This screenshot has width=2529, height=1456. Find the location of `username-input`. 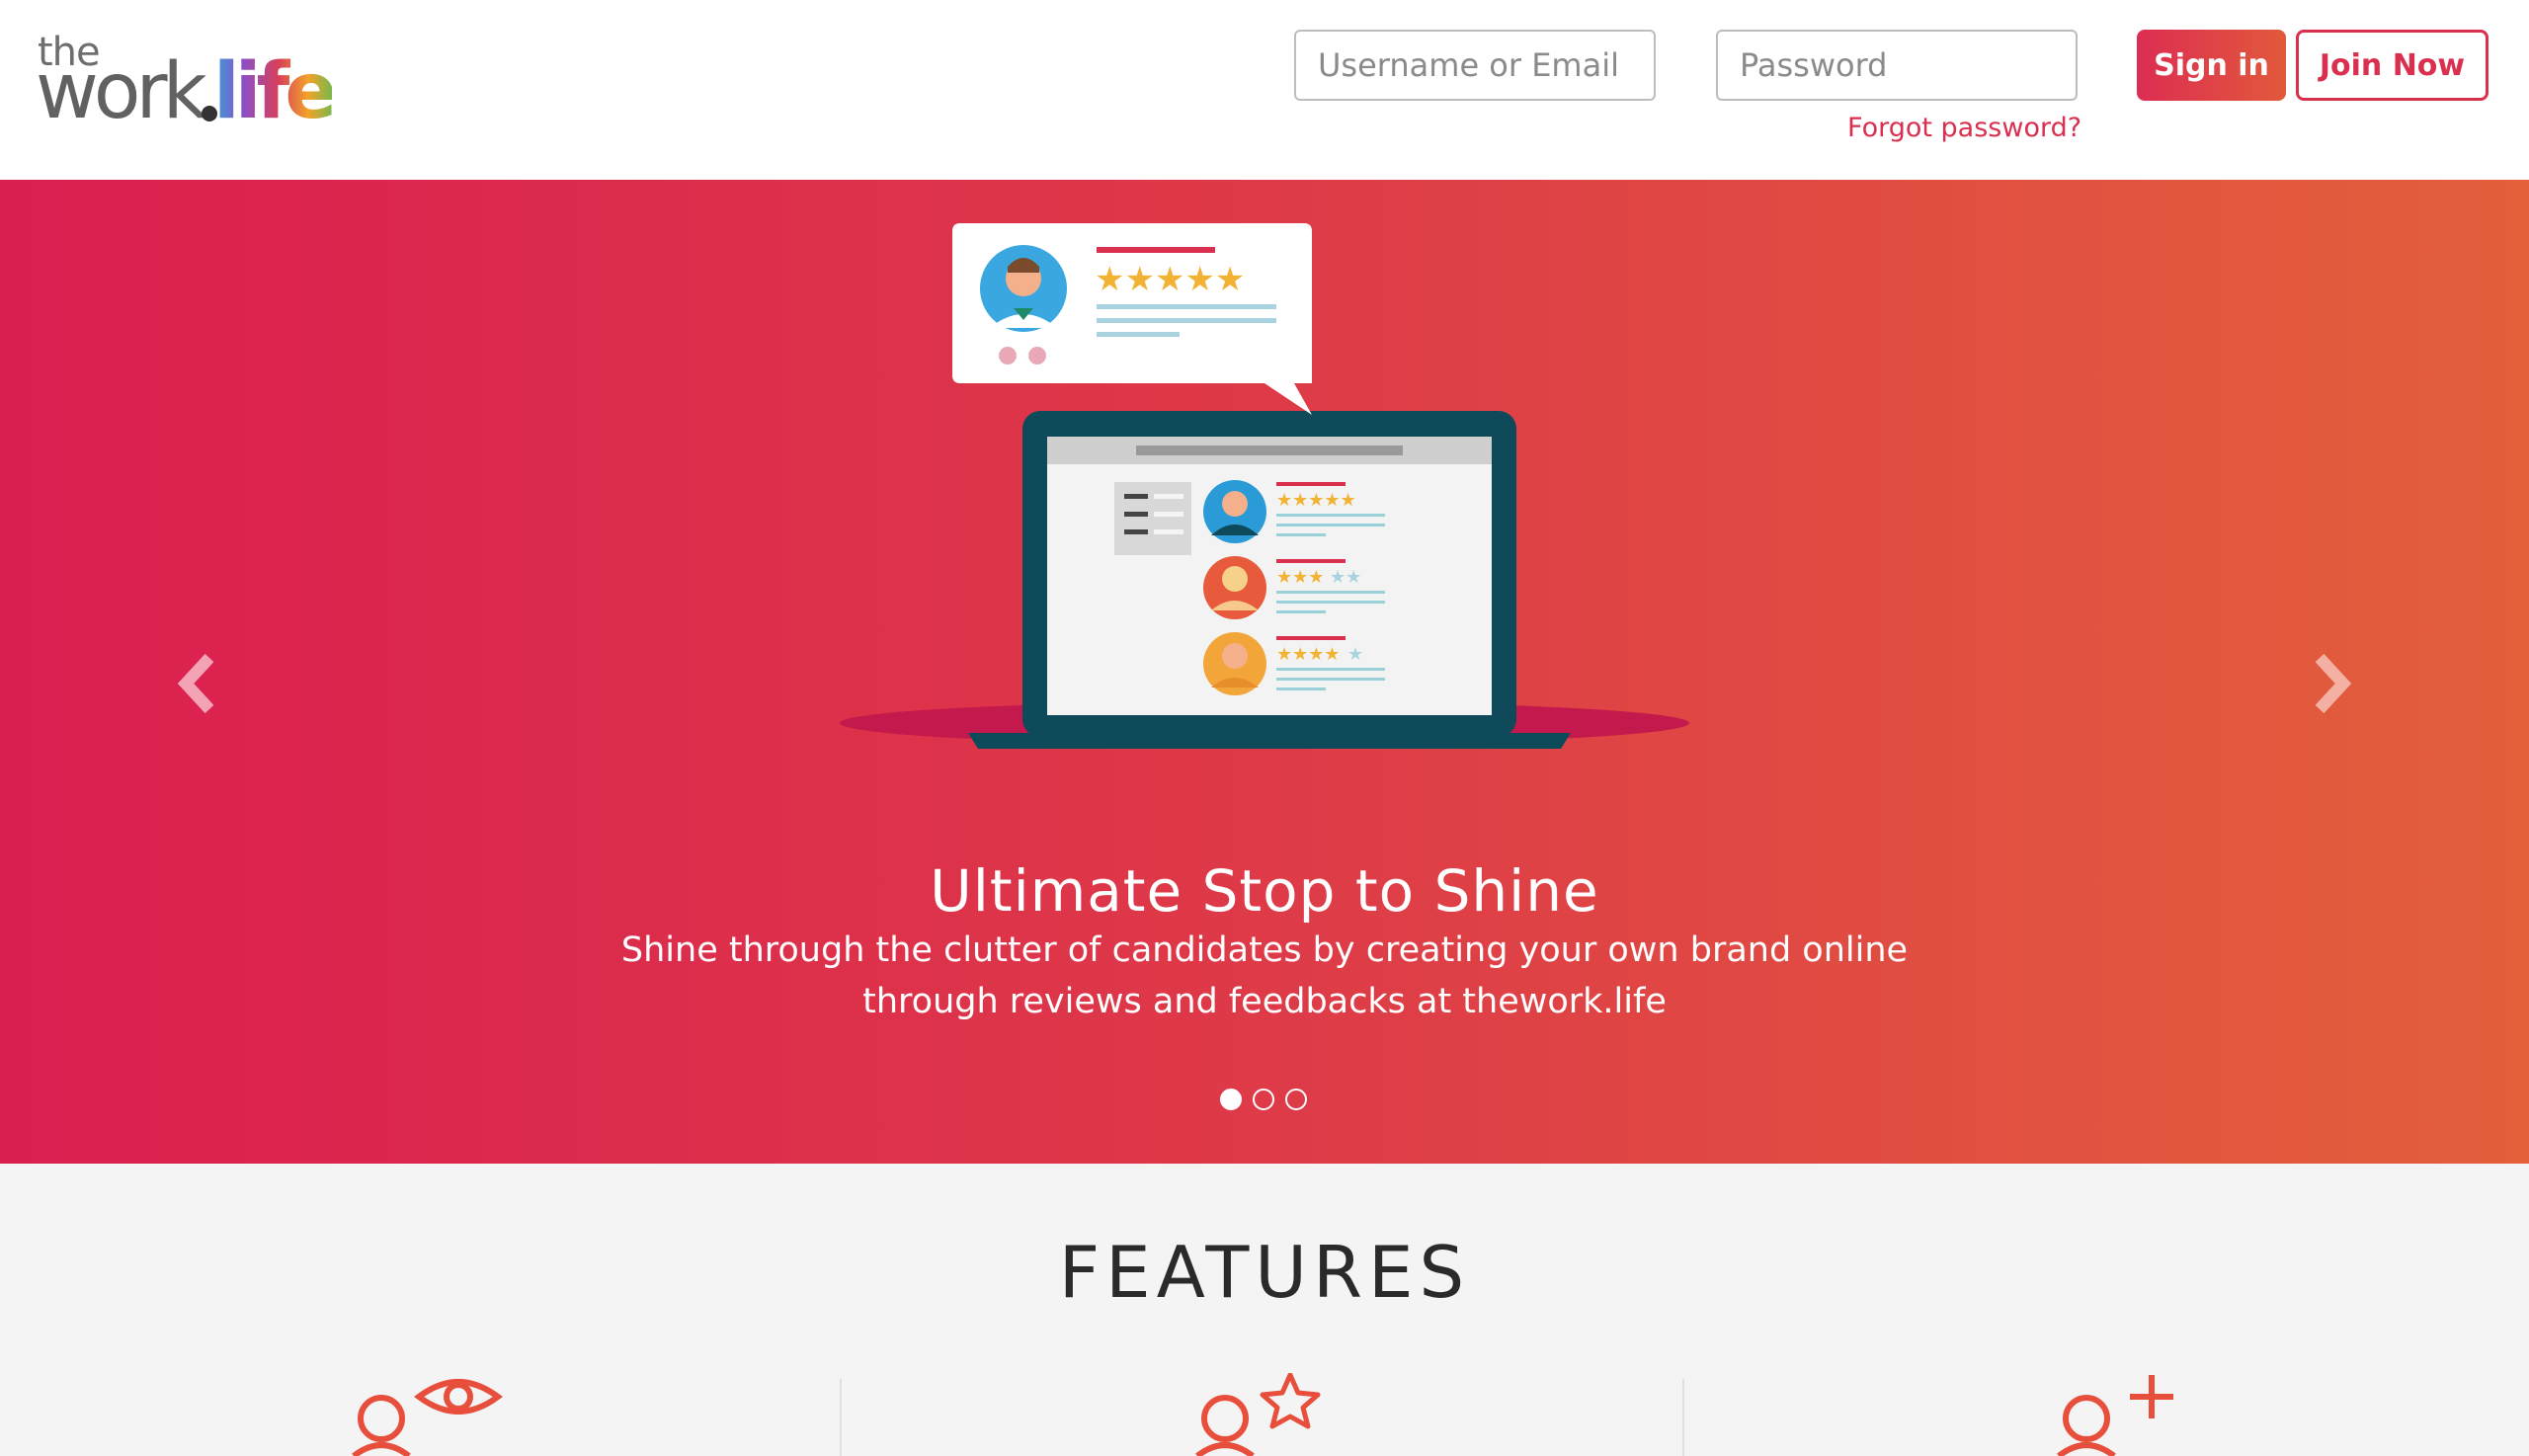

username-input is located at coordinates (1475, 65).